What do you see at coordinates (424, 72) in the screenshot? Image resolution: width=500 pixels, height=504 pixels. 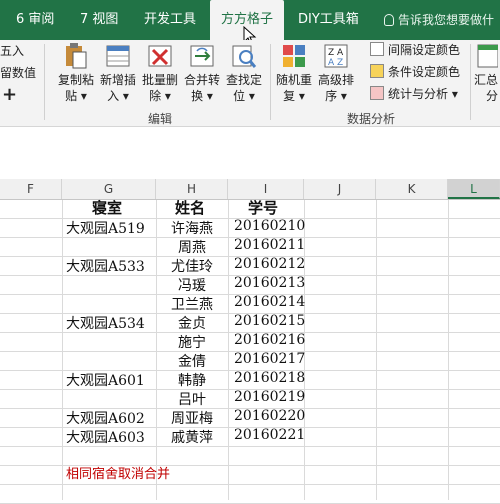 I see `conditional-color-label: 条件设定颜色` at bounding box center [424, 72].